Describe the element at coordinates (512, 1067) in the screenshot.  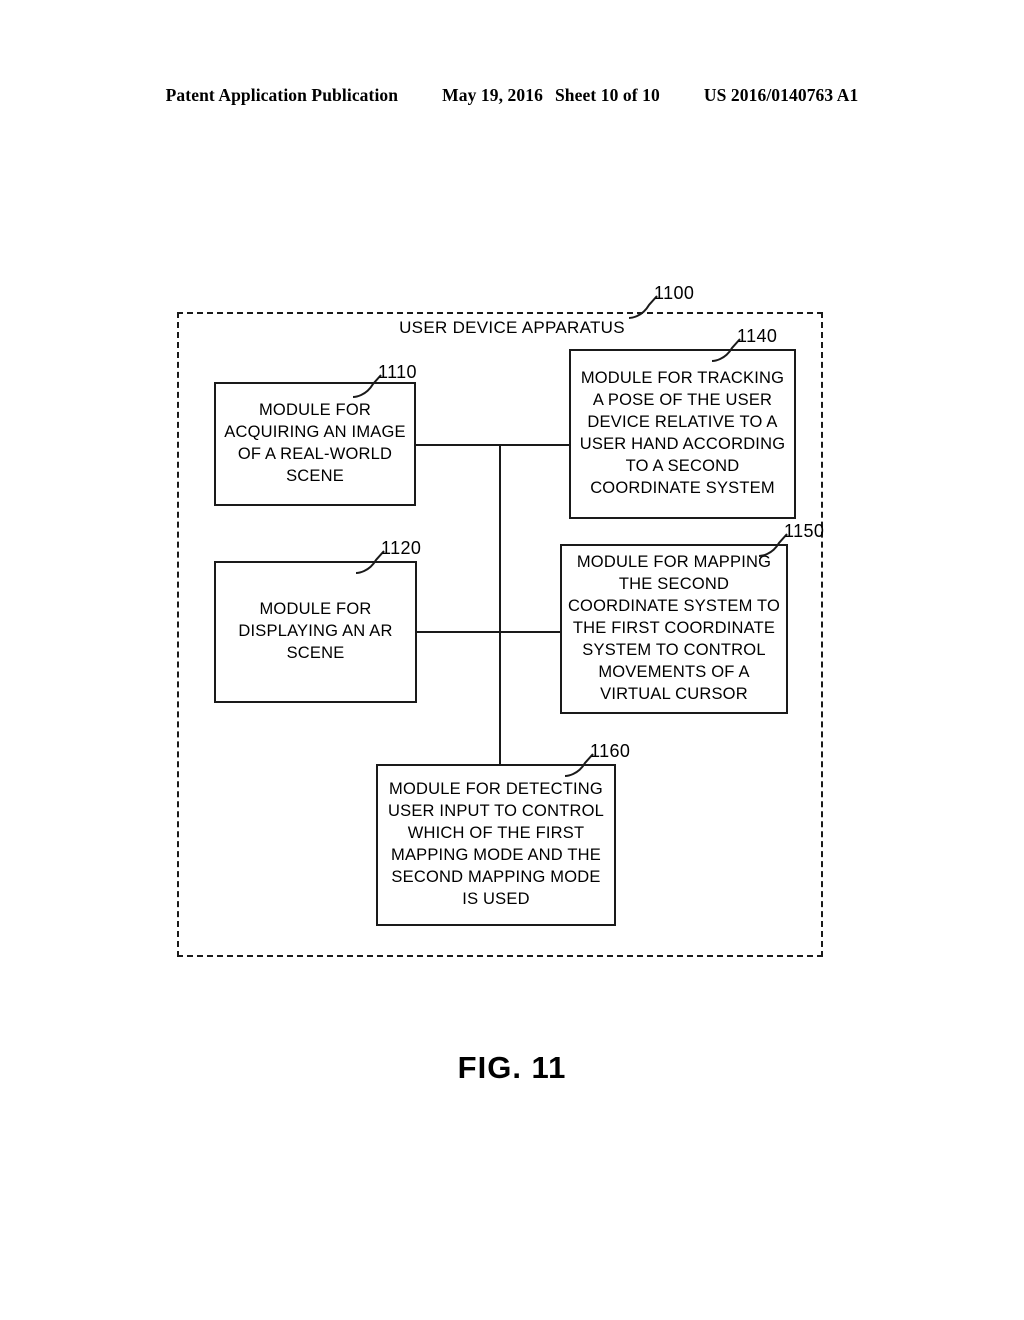
I see `figure-caption: FIG. 11` at that location.